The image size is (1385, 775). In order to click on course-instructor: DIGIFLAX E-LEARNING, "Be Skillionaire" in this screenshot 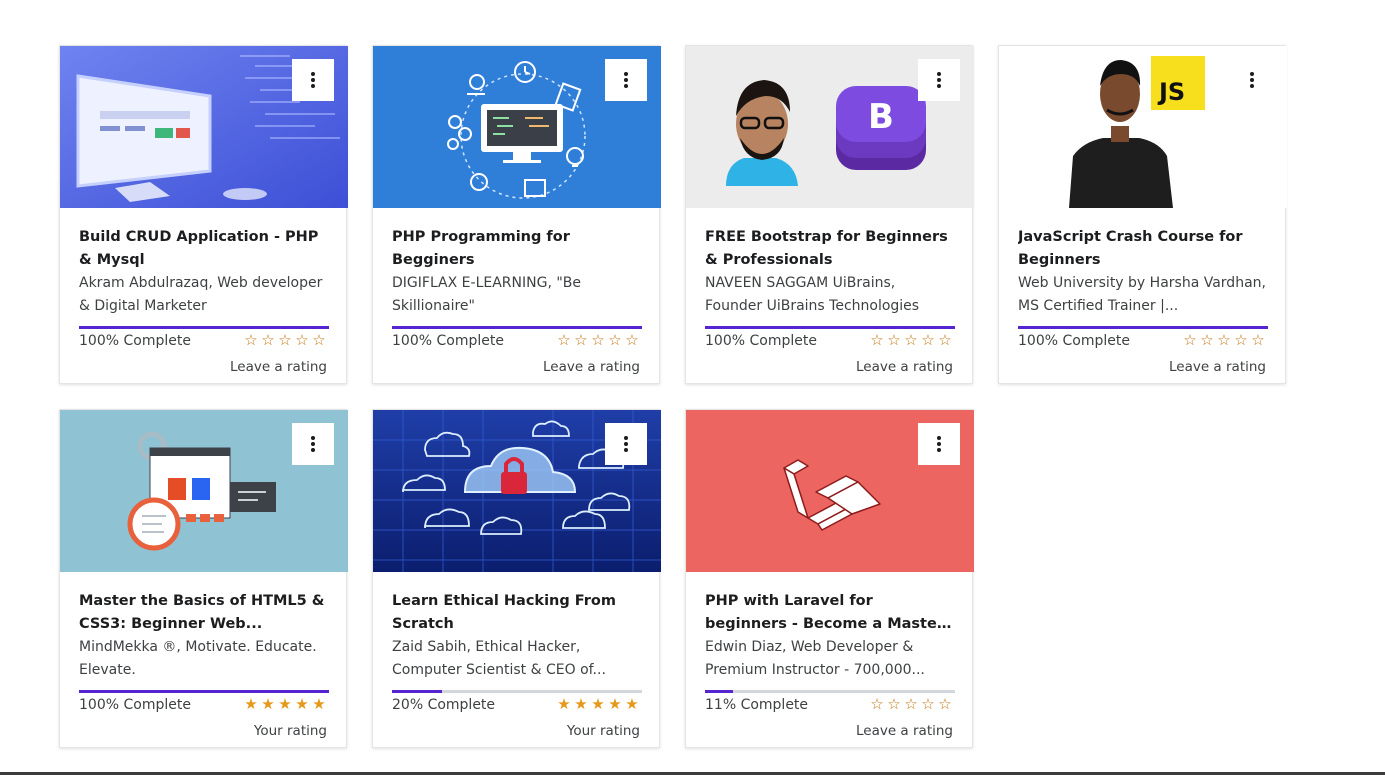, I will do `click(487, 294)`.